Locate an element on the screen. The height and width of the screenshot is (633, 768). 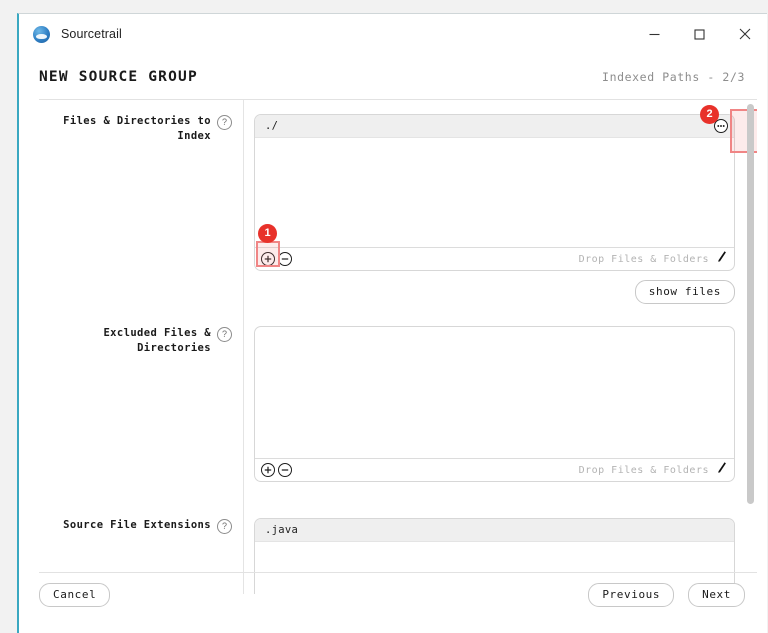
title-bar: Sourcetrail is located at coordinates (393, 34).